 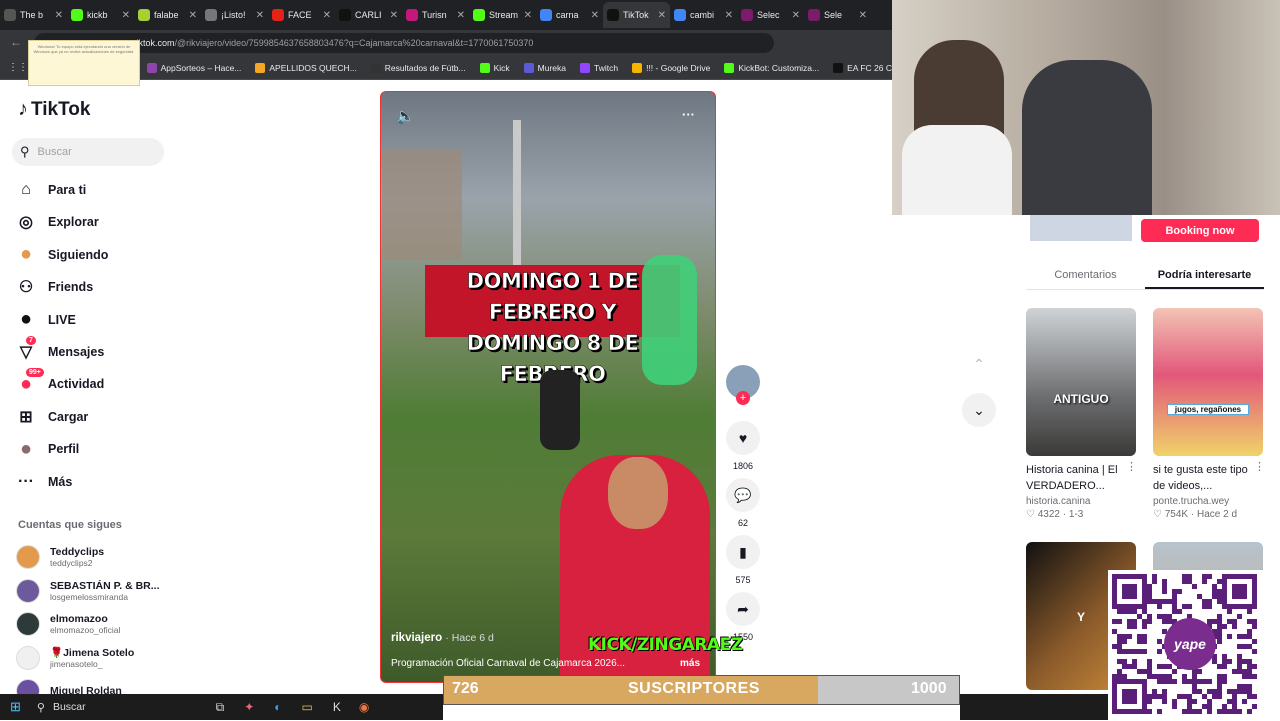 I want to click on share-action: ➦ 1550, so click(x=743, y=616).